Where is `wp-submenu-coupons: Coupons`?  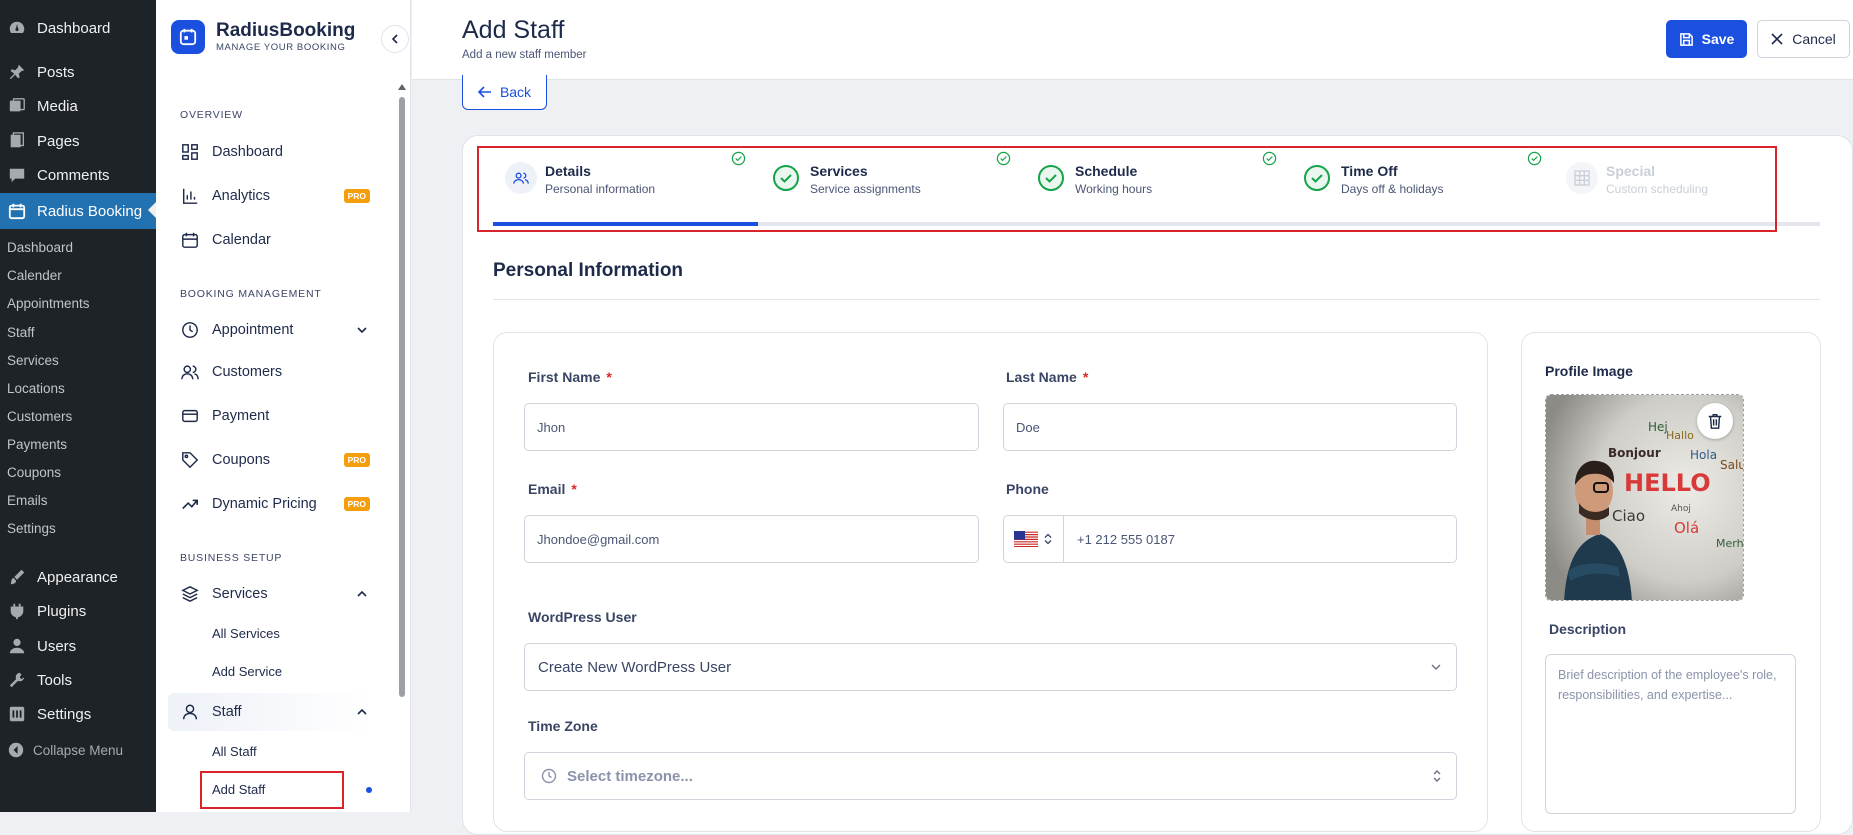 wp-submenu-coupons: Coupons is located at coordinates (34, 472).